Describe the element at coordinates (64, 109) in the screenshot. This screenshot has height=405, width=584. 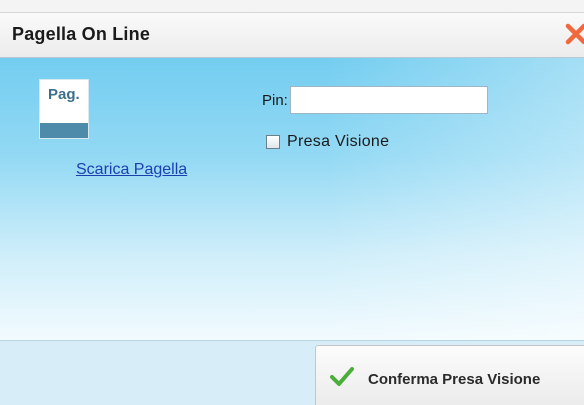
I see `pagella-document-icon: Pag.` at that location.